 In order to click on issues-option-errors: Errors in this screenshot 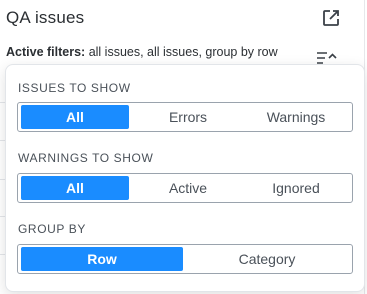, I will do `click(188, 117)`.